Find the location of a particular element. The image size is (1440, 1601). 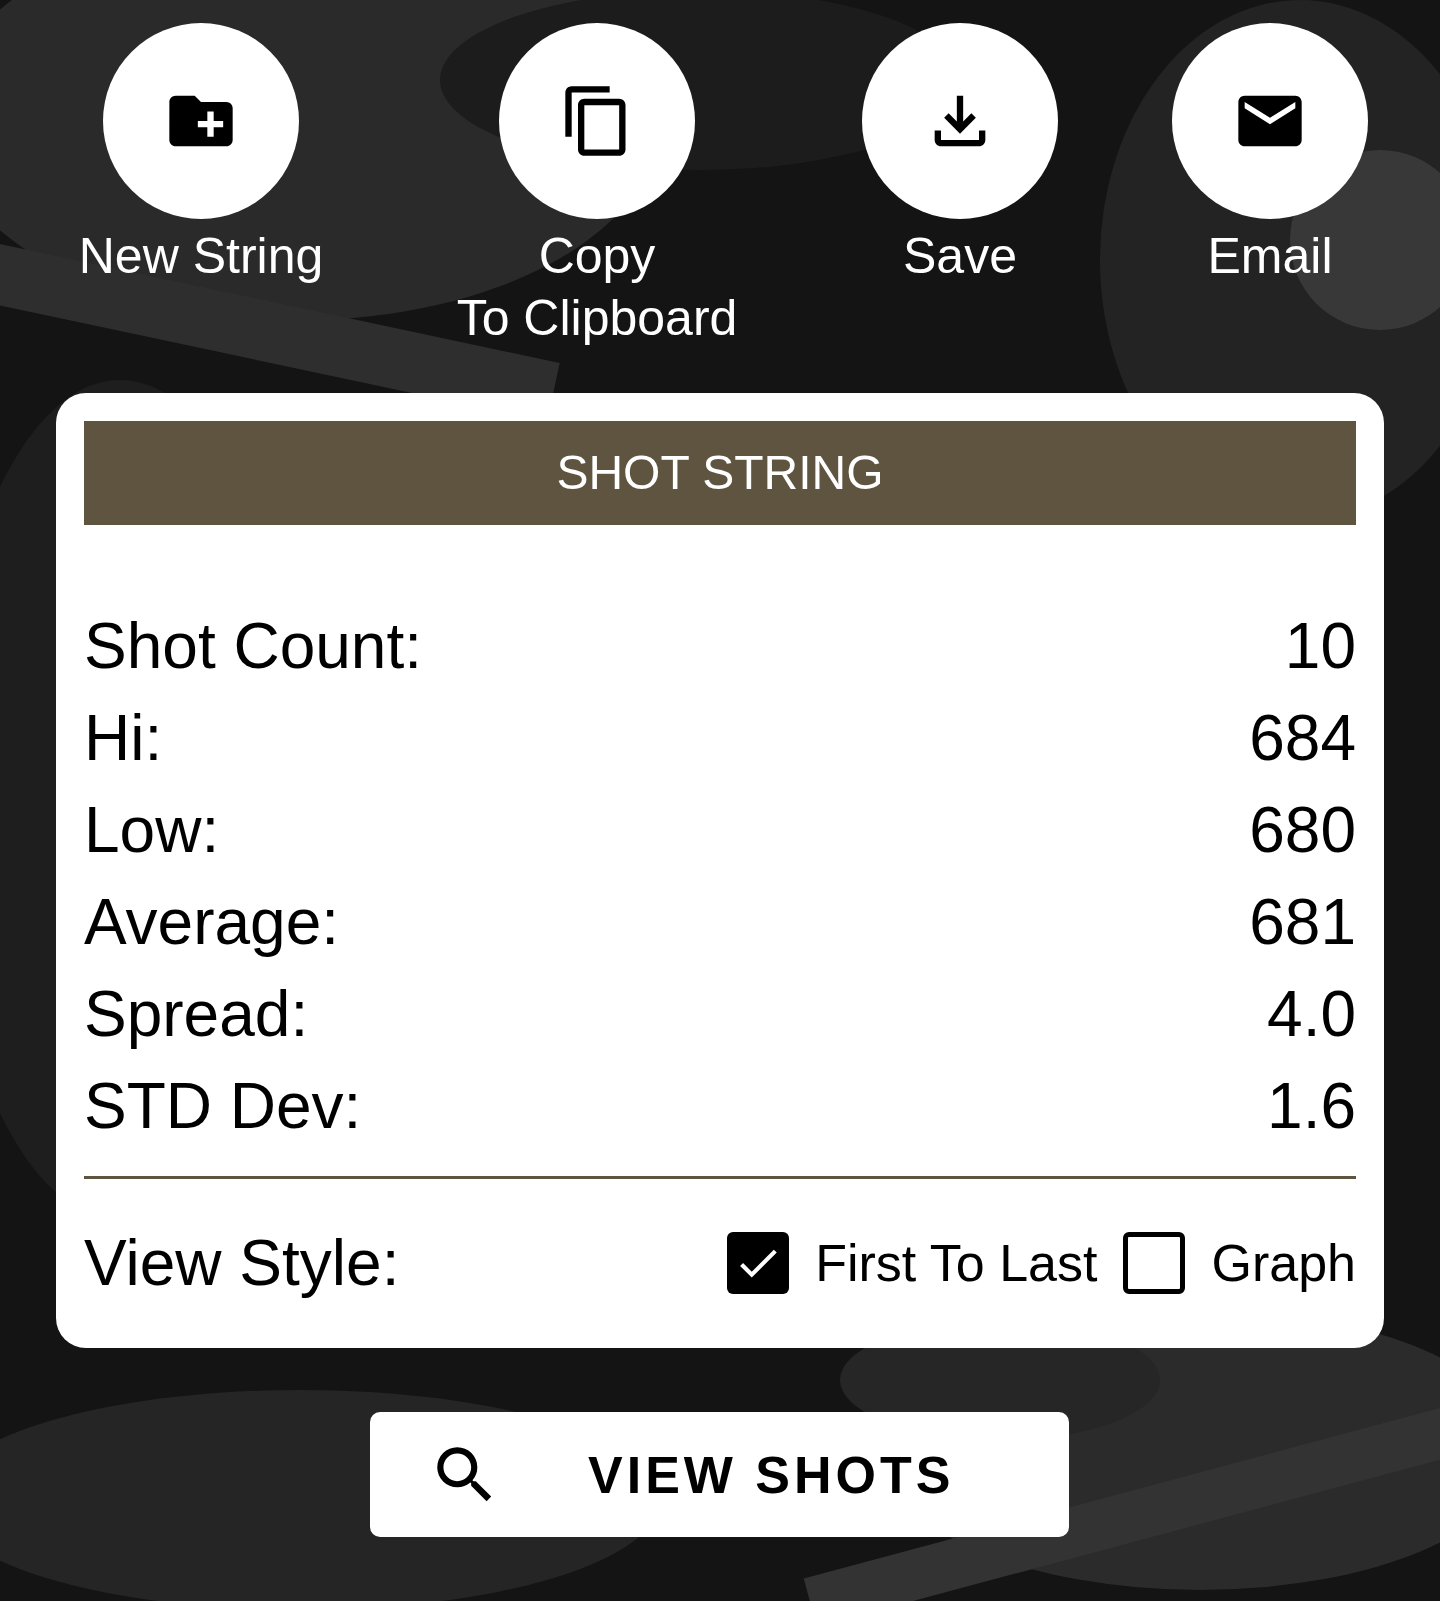

checkbox-label: First To Last is located at coordinates (956, 1263).